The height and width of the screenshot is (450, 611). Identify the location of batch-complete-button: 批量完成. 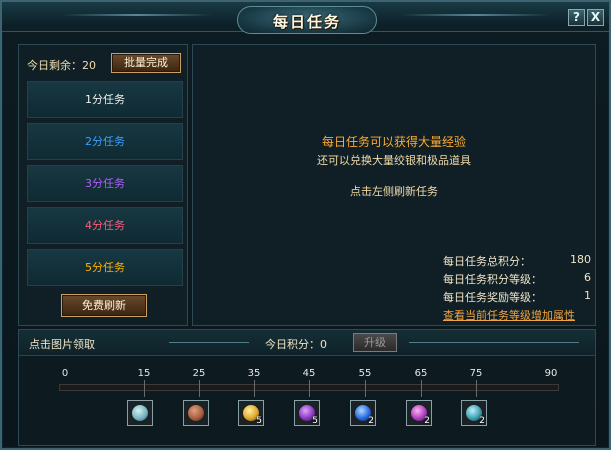
(146, 63).